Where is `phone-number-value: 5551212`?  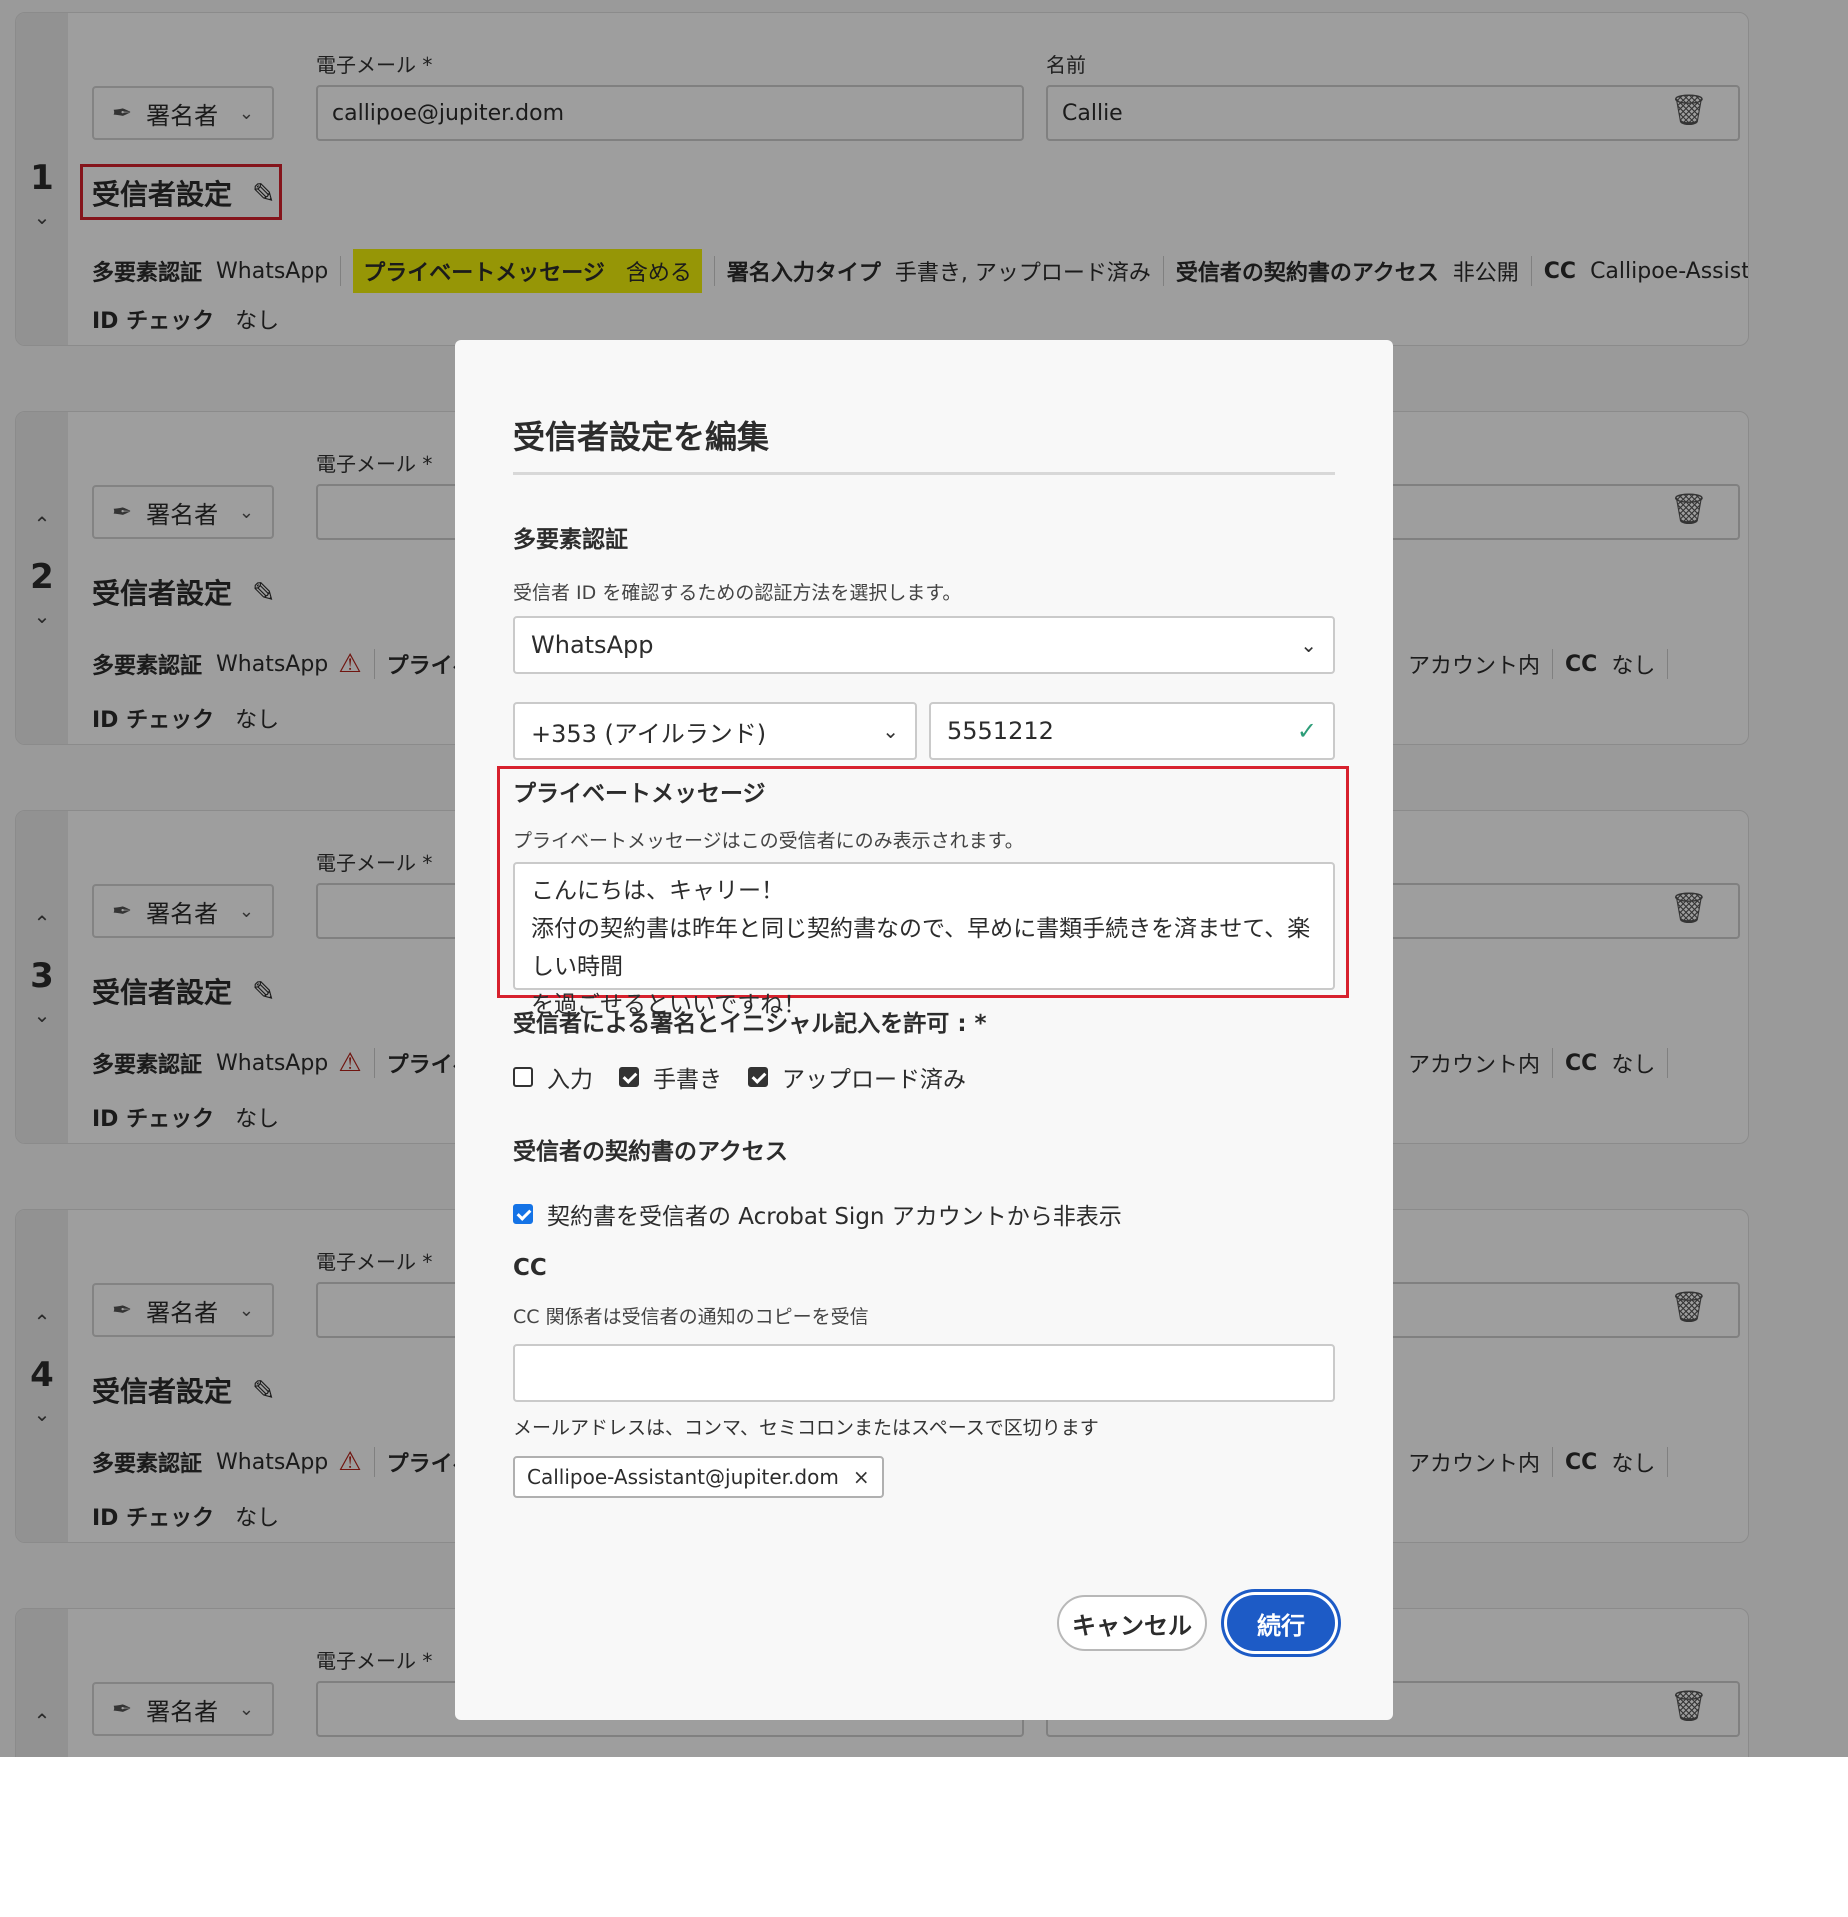
phone-number-value: 5551212 is located at coordinates (1000, 731).